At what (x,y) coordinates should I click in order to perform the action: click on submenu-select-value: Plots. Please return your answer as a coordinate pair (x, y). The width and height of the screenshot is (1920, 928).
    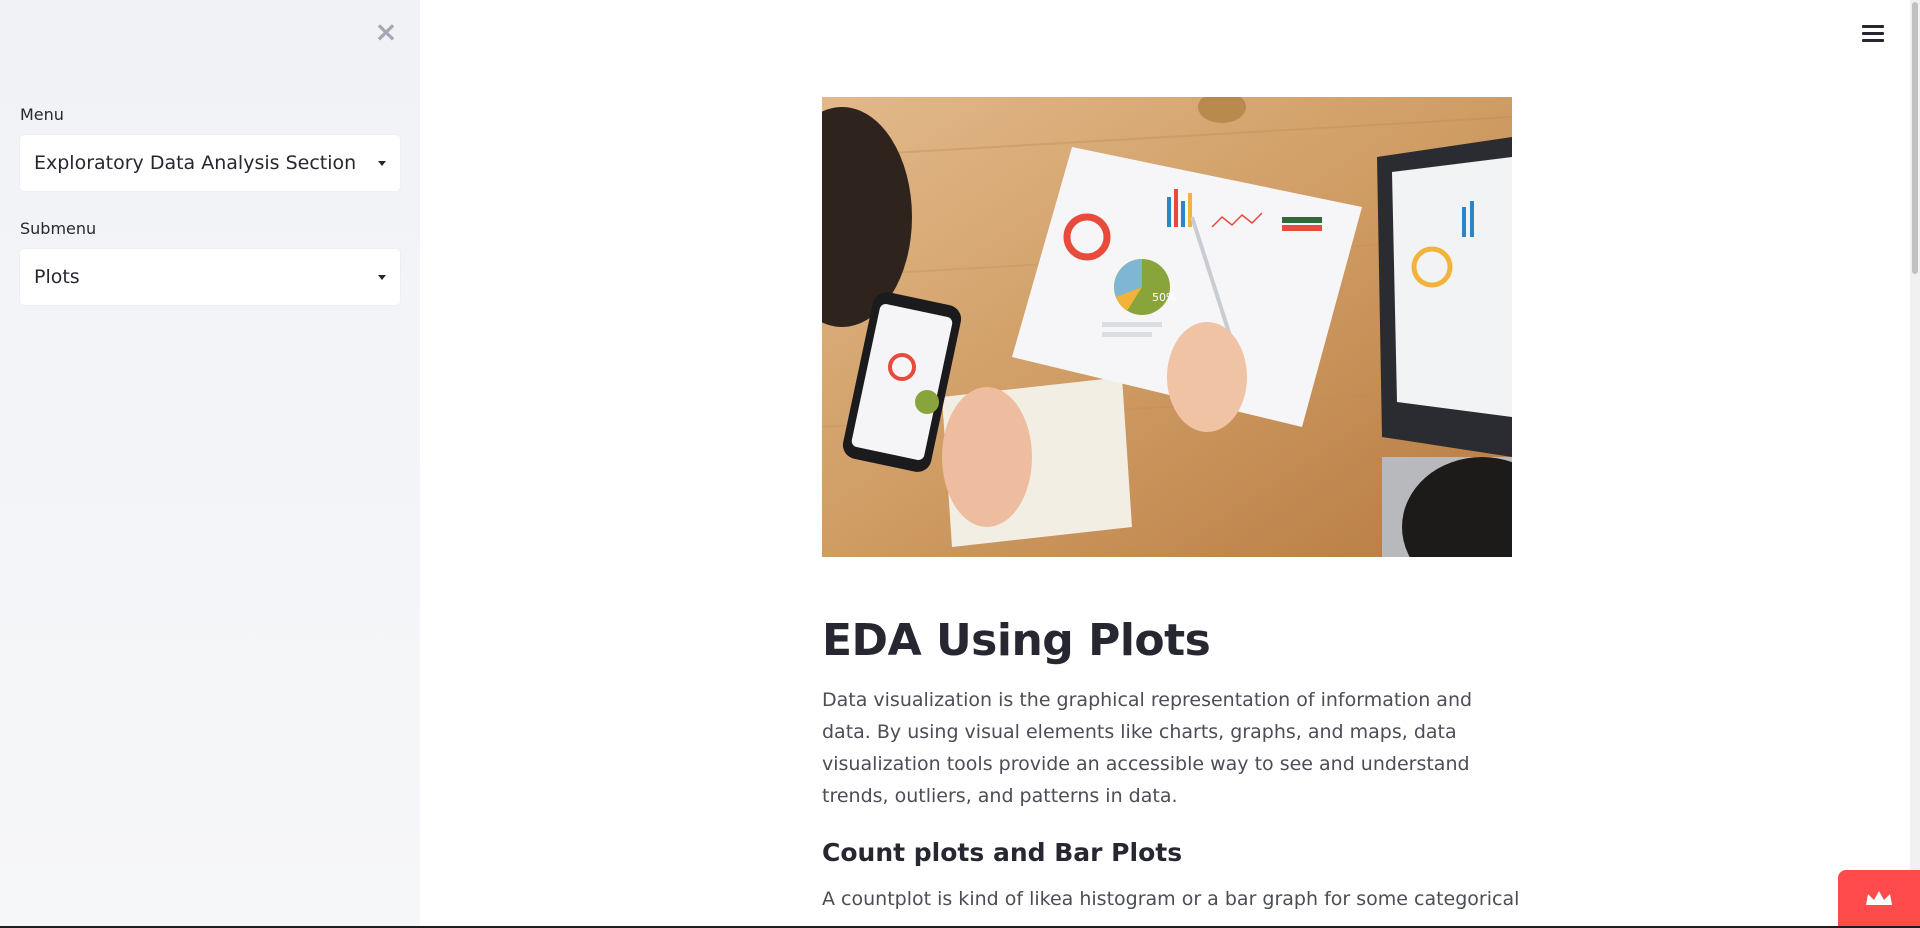
    Looking at the image, I should click on (57, 277).